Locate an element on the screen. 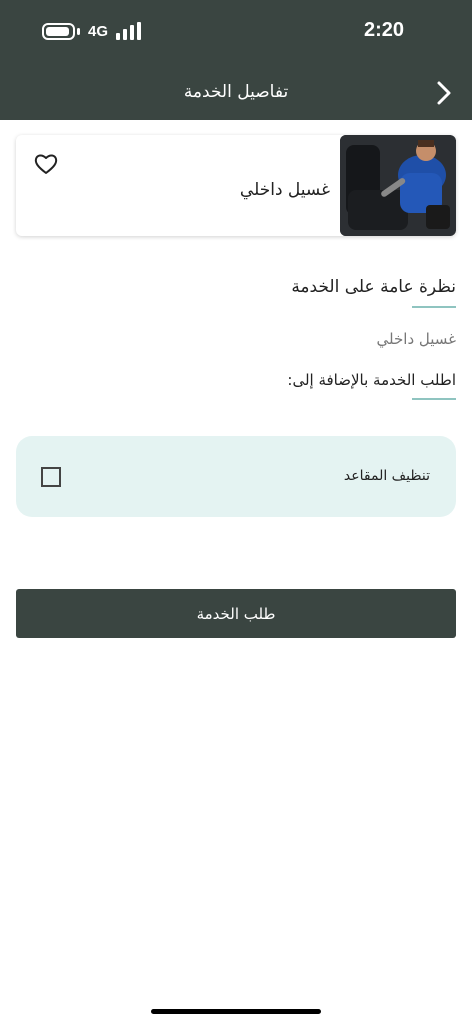  app-header: 4G 2:20 تفاصيل الخدمة is located at coordinates (236, 60).